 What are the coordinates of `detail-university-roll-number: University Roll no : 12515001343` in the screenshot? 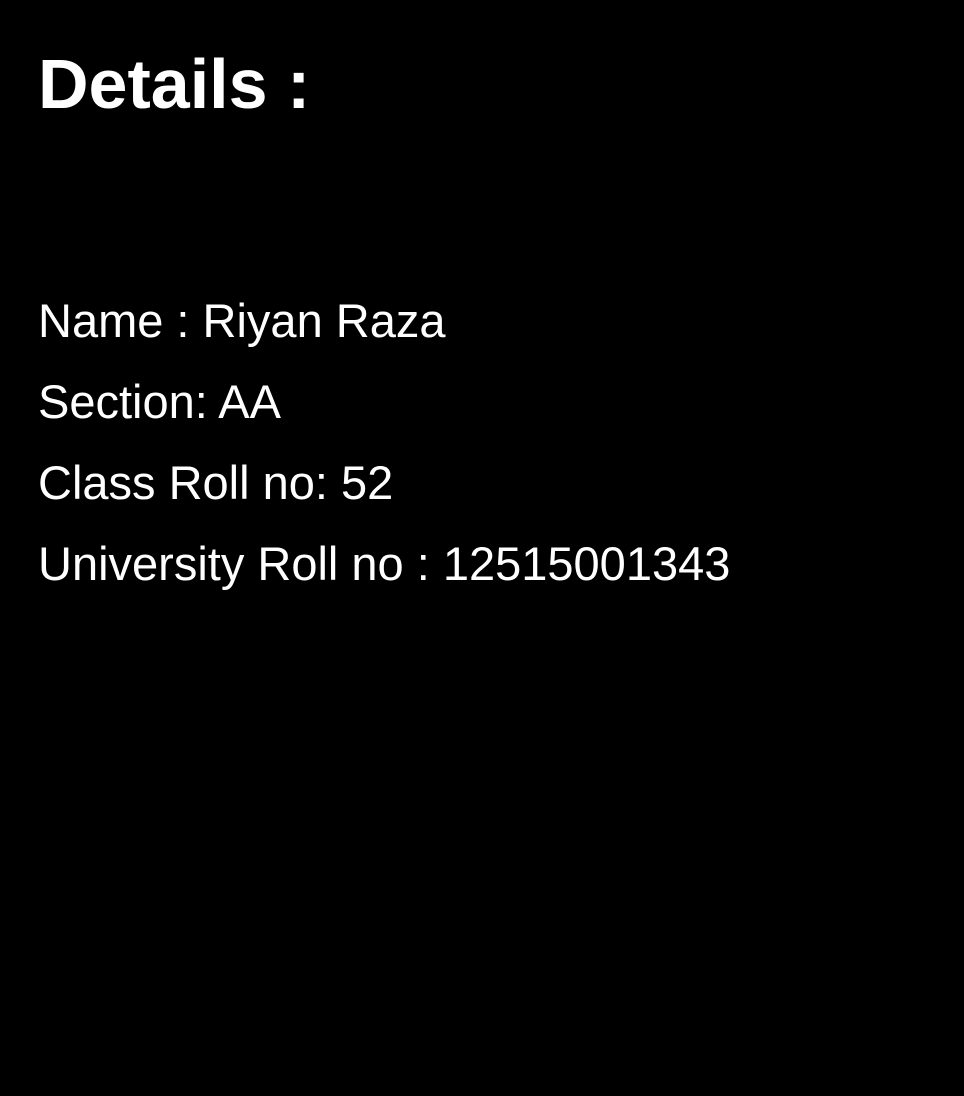 It's located at (384, 563).